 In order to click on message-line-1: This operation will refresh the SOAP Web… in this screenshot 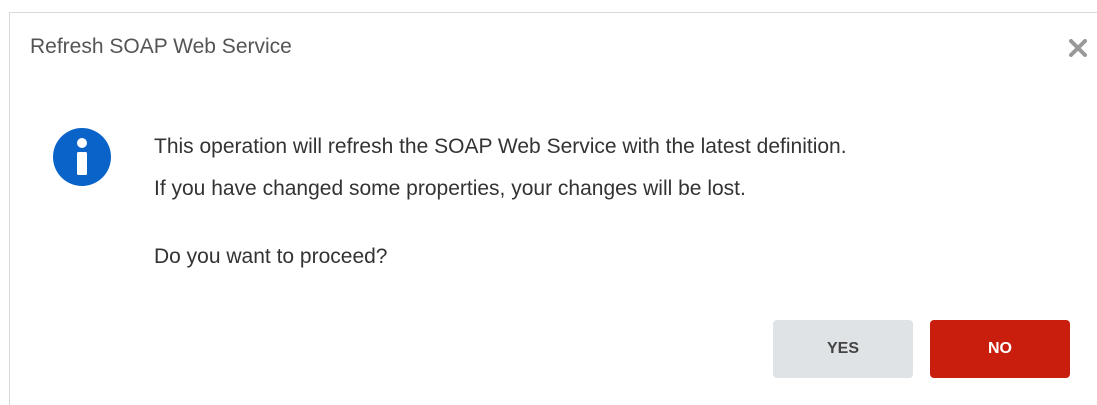, I will do `click(500, 146)`.